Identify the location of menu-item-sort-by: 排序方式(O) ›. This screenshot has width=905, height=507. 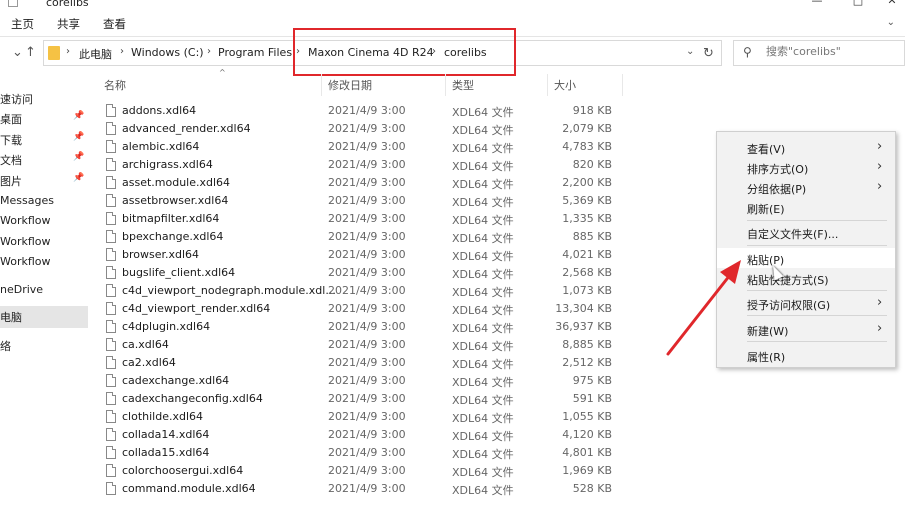
(806, 167).